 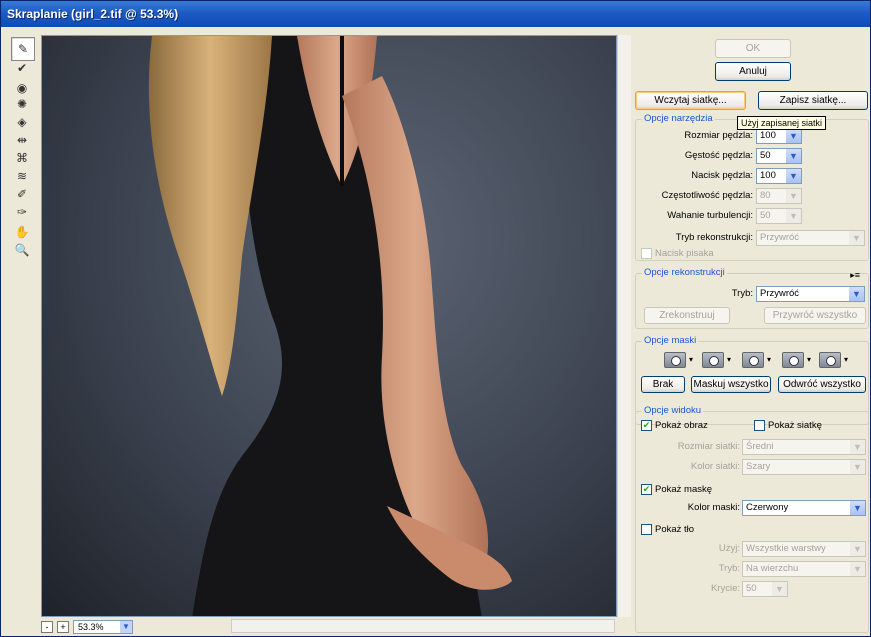 I want to click on brush-rate-field: 80 ▼, so click(x=779, y=196).